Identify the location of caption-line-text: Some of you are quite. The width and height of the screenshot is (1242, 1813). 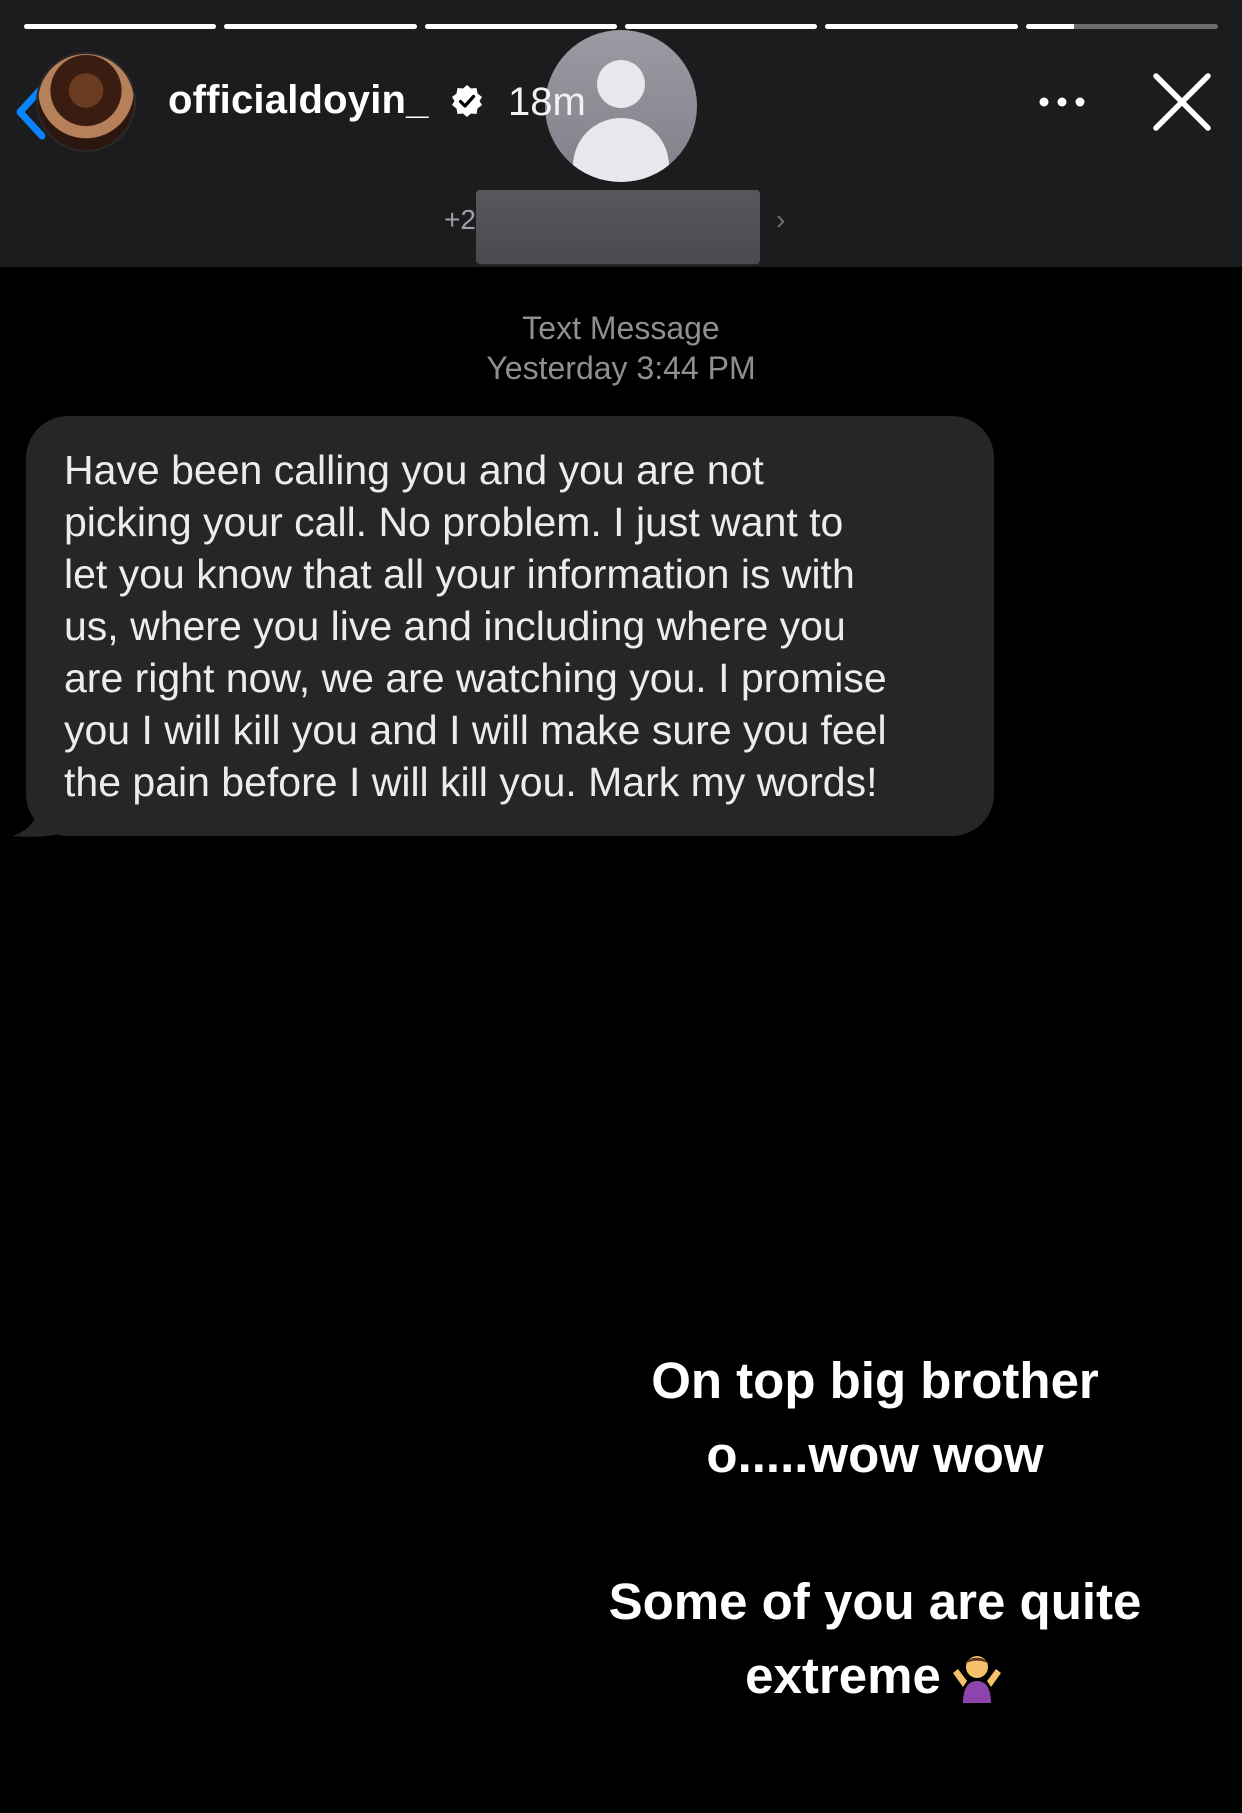
(875, 1601).